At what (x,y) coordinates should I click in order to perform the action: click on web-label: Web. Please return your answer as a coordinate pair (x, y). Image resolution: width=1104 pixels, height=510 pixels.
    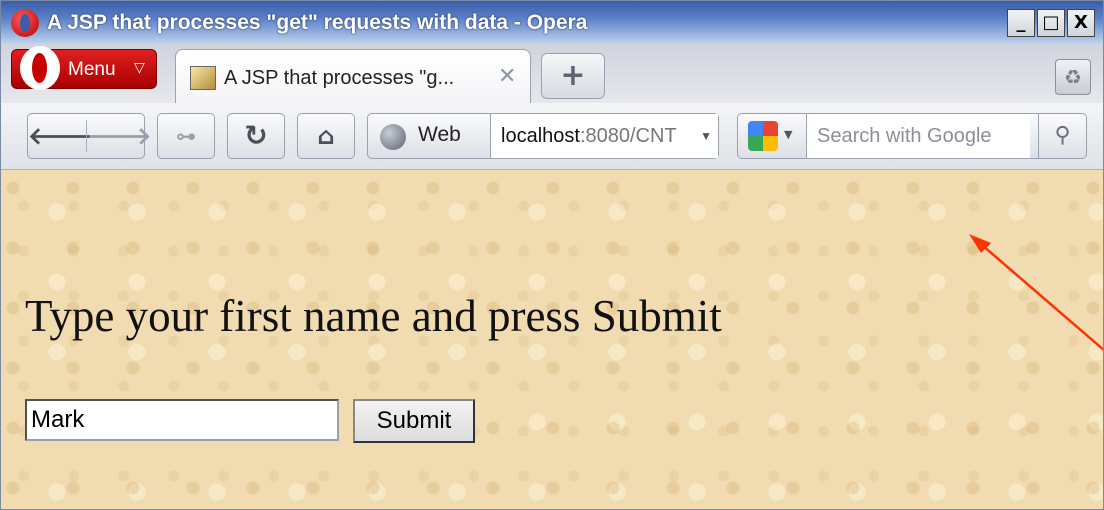
    Looking at the image, I should click on (439, 135).